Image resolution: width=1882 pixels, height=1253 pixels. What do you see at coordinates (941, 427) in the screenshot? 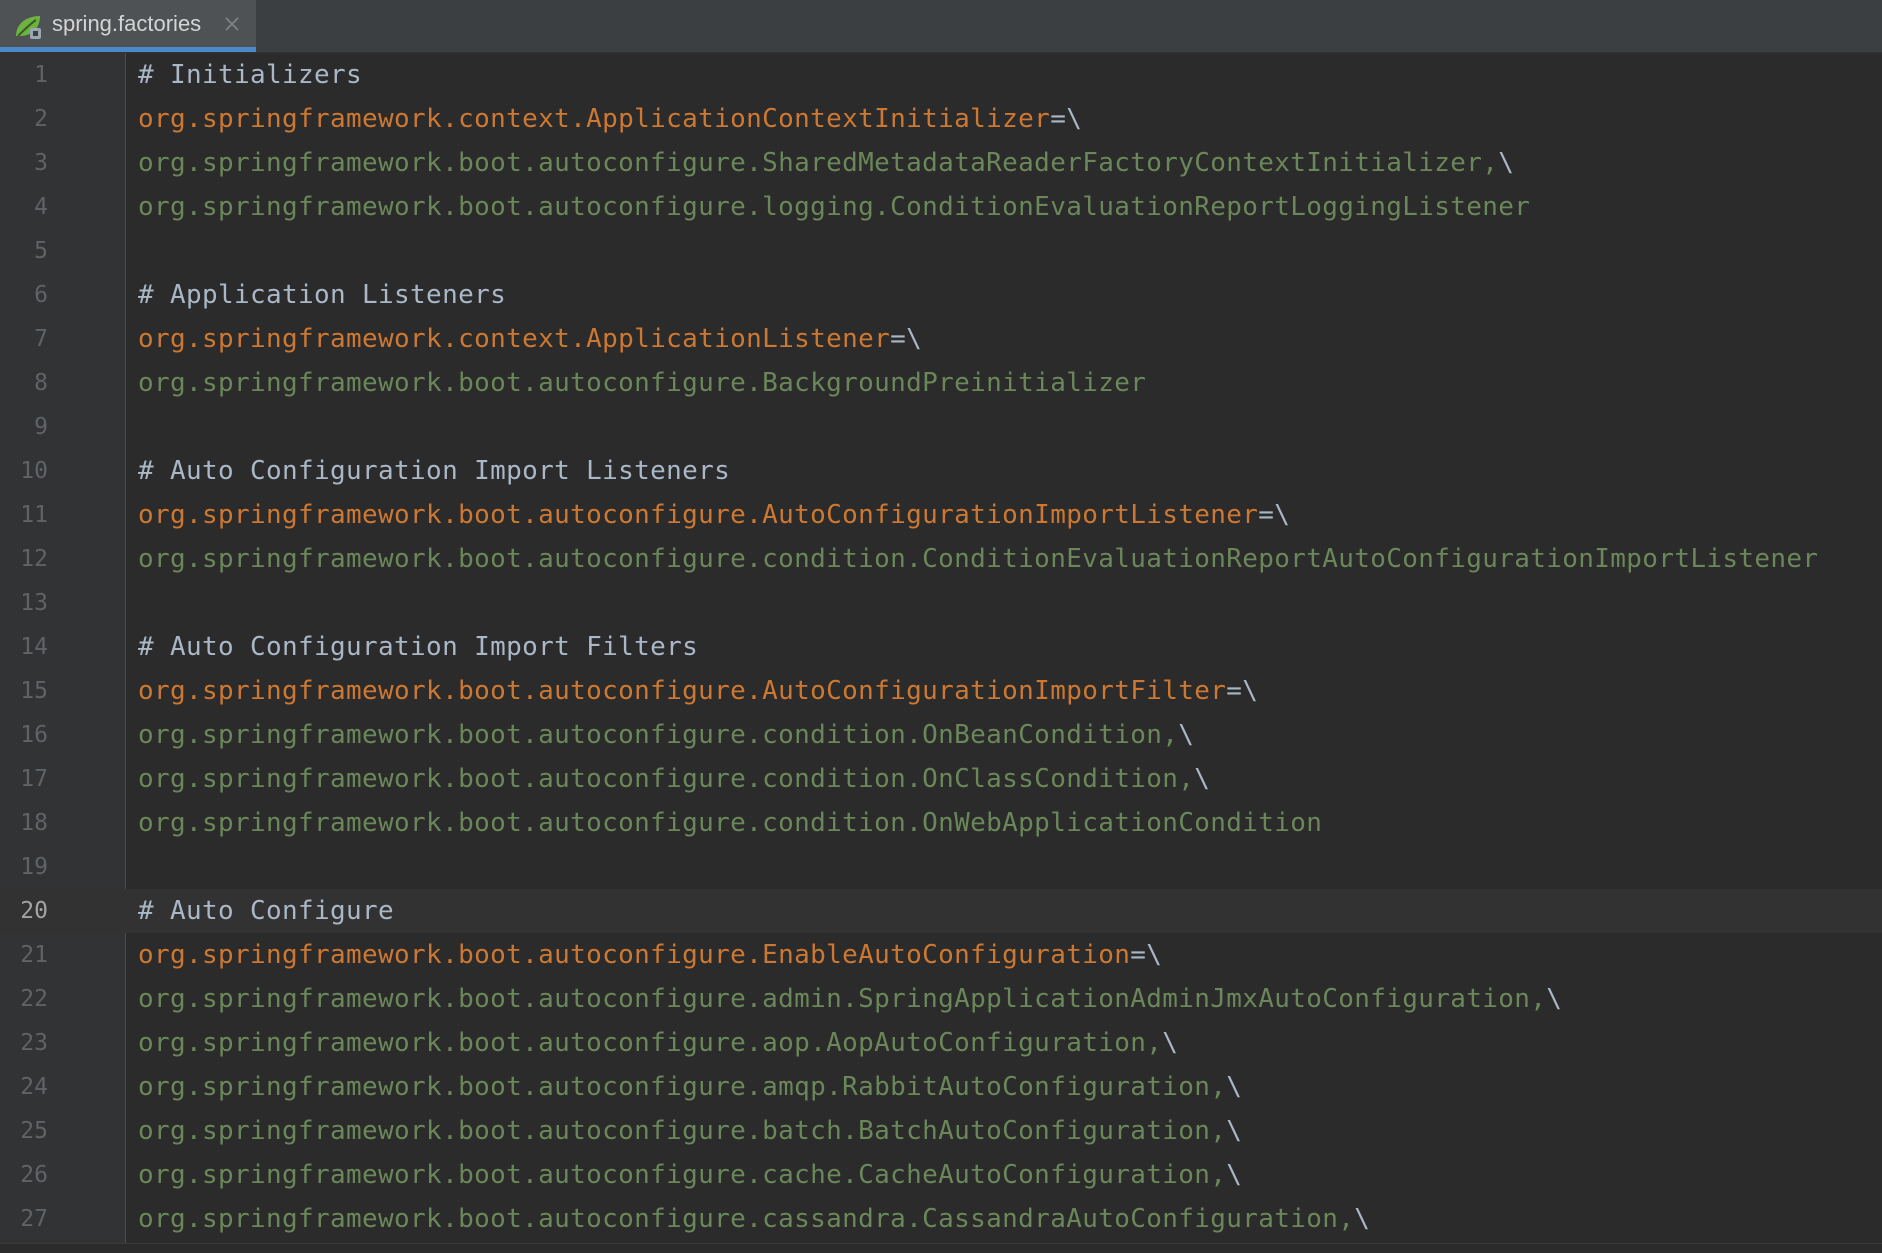
I see `code-line: 9` at bounding box center [941, 427].